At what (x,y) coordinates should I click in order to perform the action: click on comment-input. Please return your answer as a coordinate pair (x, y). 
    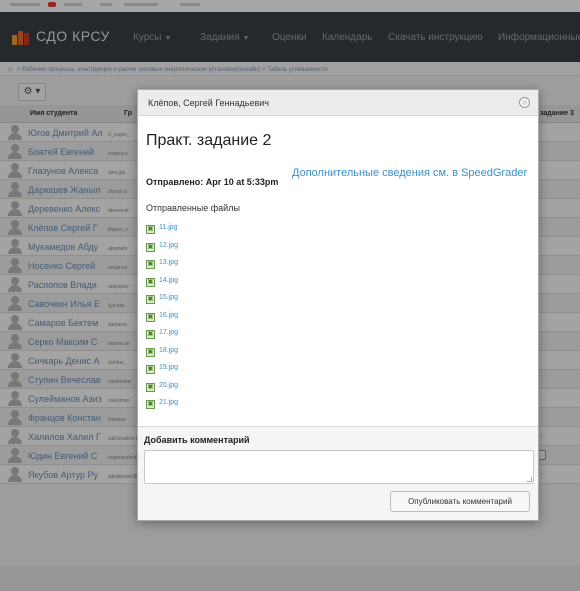
    Looking at the image, I should click on (339, 467).